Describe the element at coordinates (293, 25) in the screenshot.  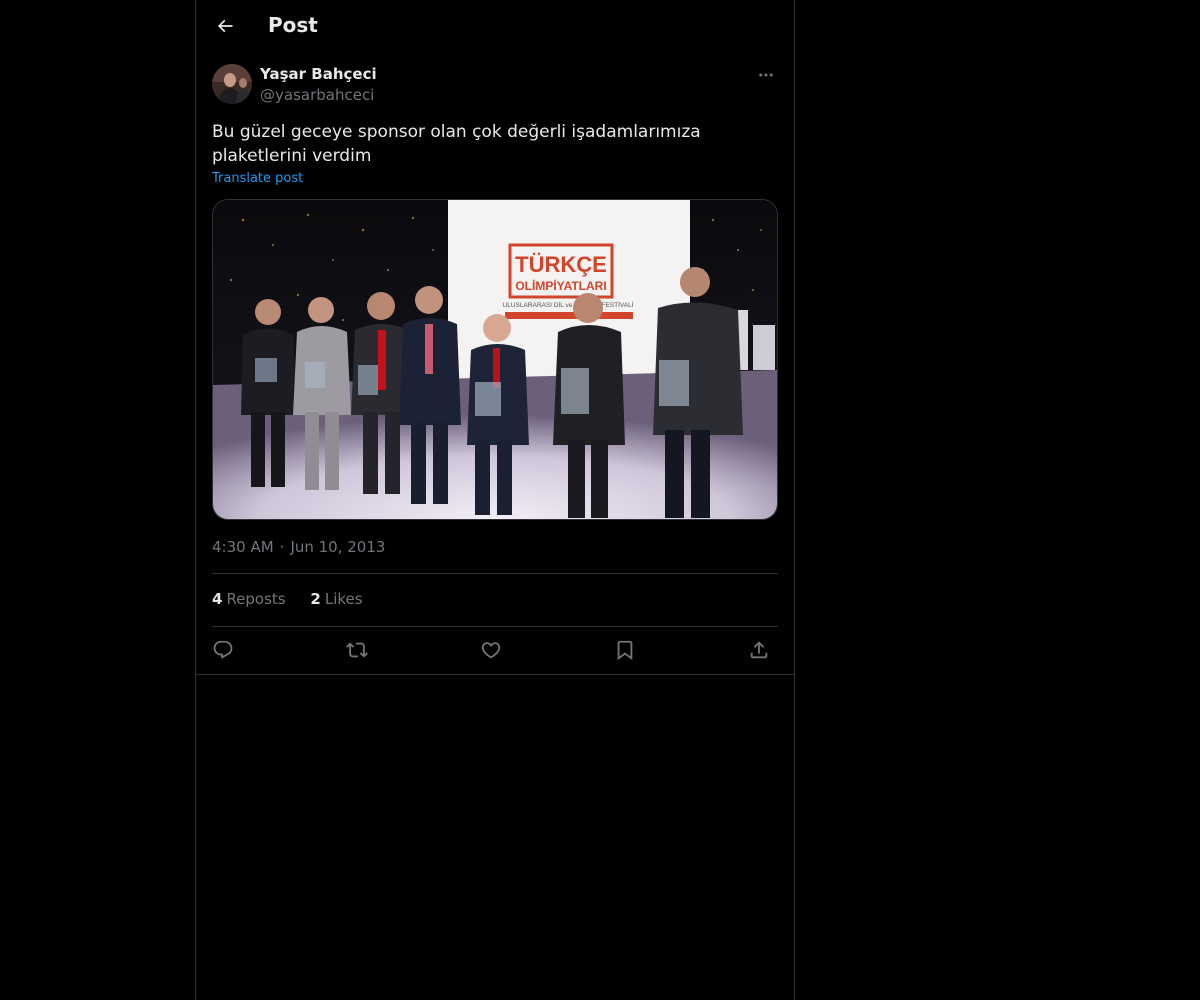
I see `page-title: Post` at that location.